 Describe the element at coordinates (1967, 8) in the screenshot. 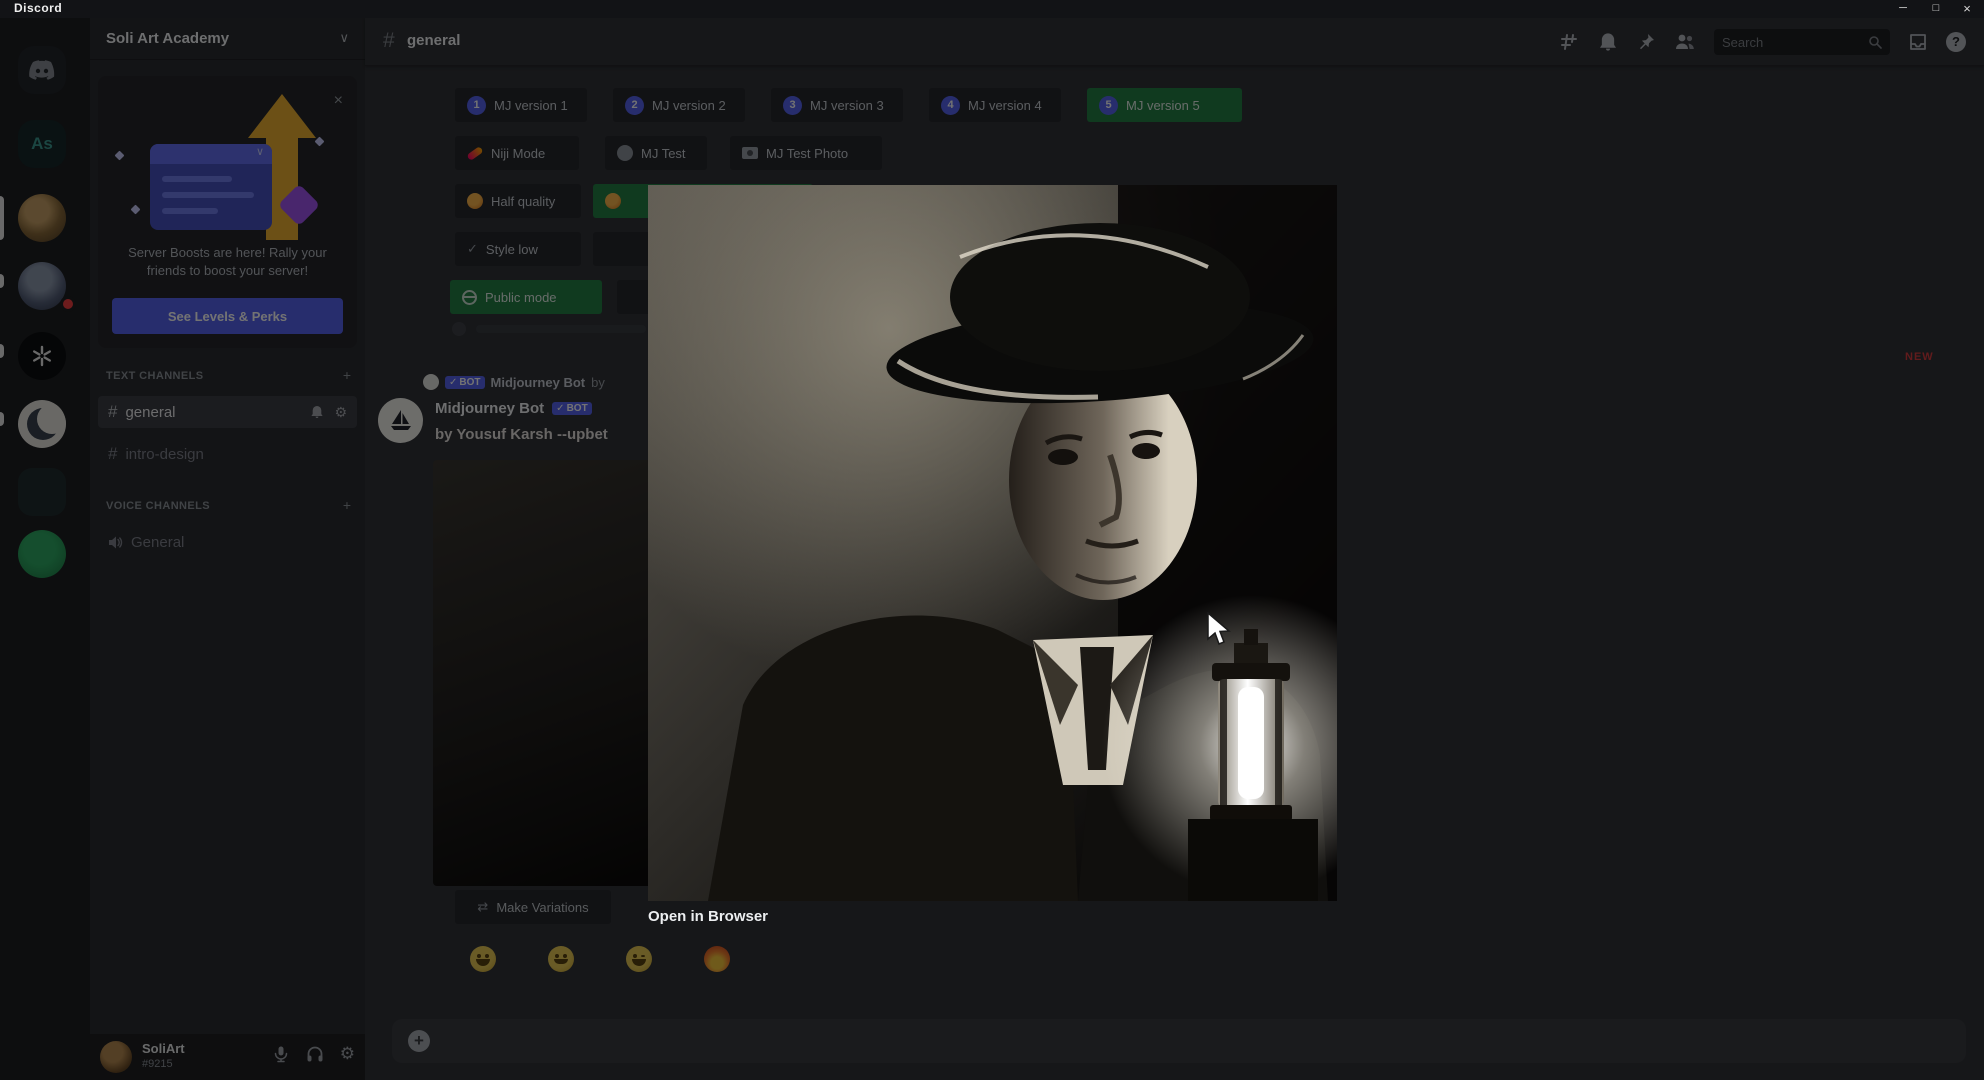

I see `window-close-button: ×` at that location.